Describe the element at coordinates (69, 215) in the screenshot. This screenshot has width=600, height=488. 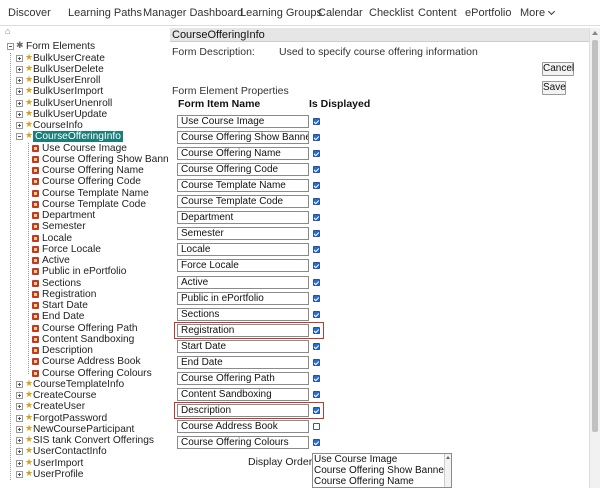
I see `tree-leaf-label: Department` at that location.